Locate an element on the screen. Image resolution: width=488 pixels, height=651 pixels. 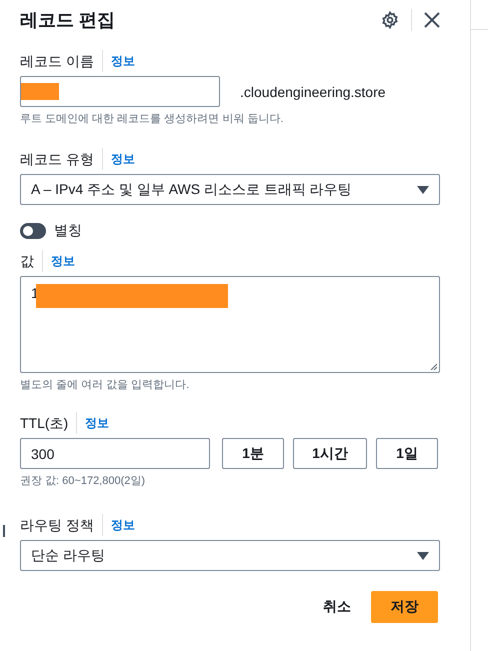
record-type-select: A – IPv4 주소 및 일부 AWS 리소스로 트래픽 라우팅 is located at coordinates (230, 189).